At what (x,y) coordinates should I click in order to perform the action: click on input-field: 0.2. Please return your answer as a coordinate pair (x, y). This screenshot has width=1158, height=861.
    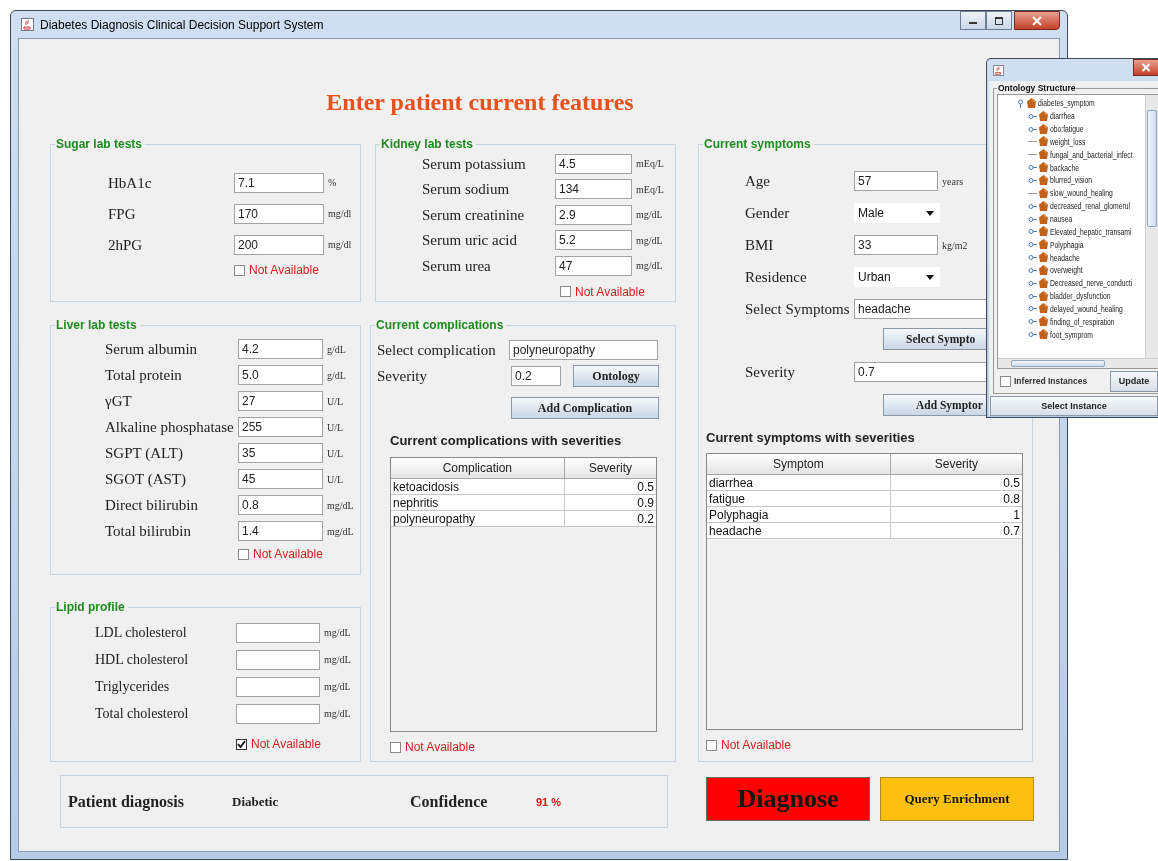
    Looking at the image, I should click on (536, 376).